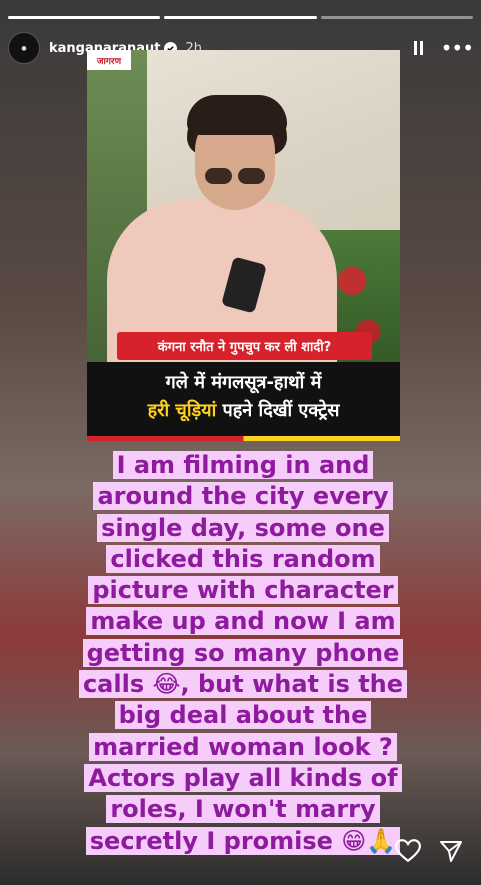  I want to click on sunglasses, so click(235, 176).